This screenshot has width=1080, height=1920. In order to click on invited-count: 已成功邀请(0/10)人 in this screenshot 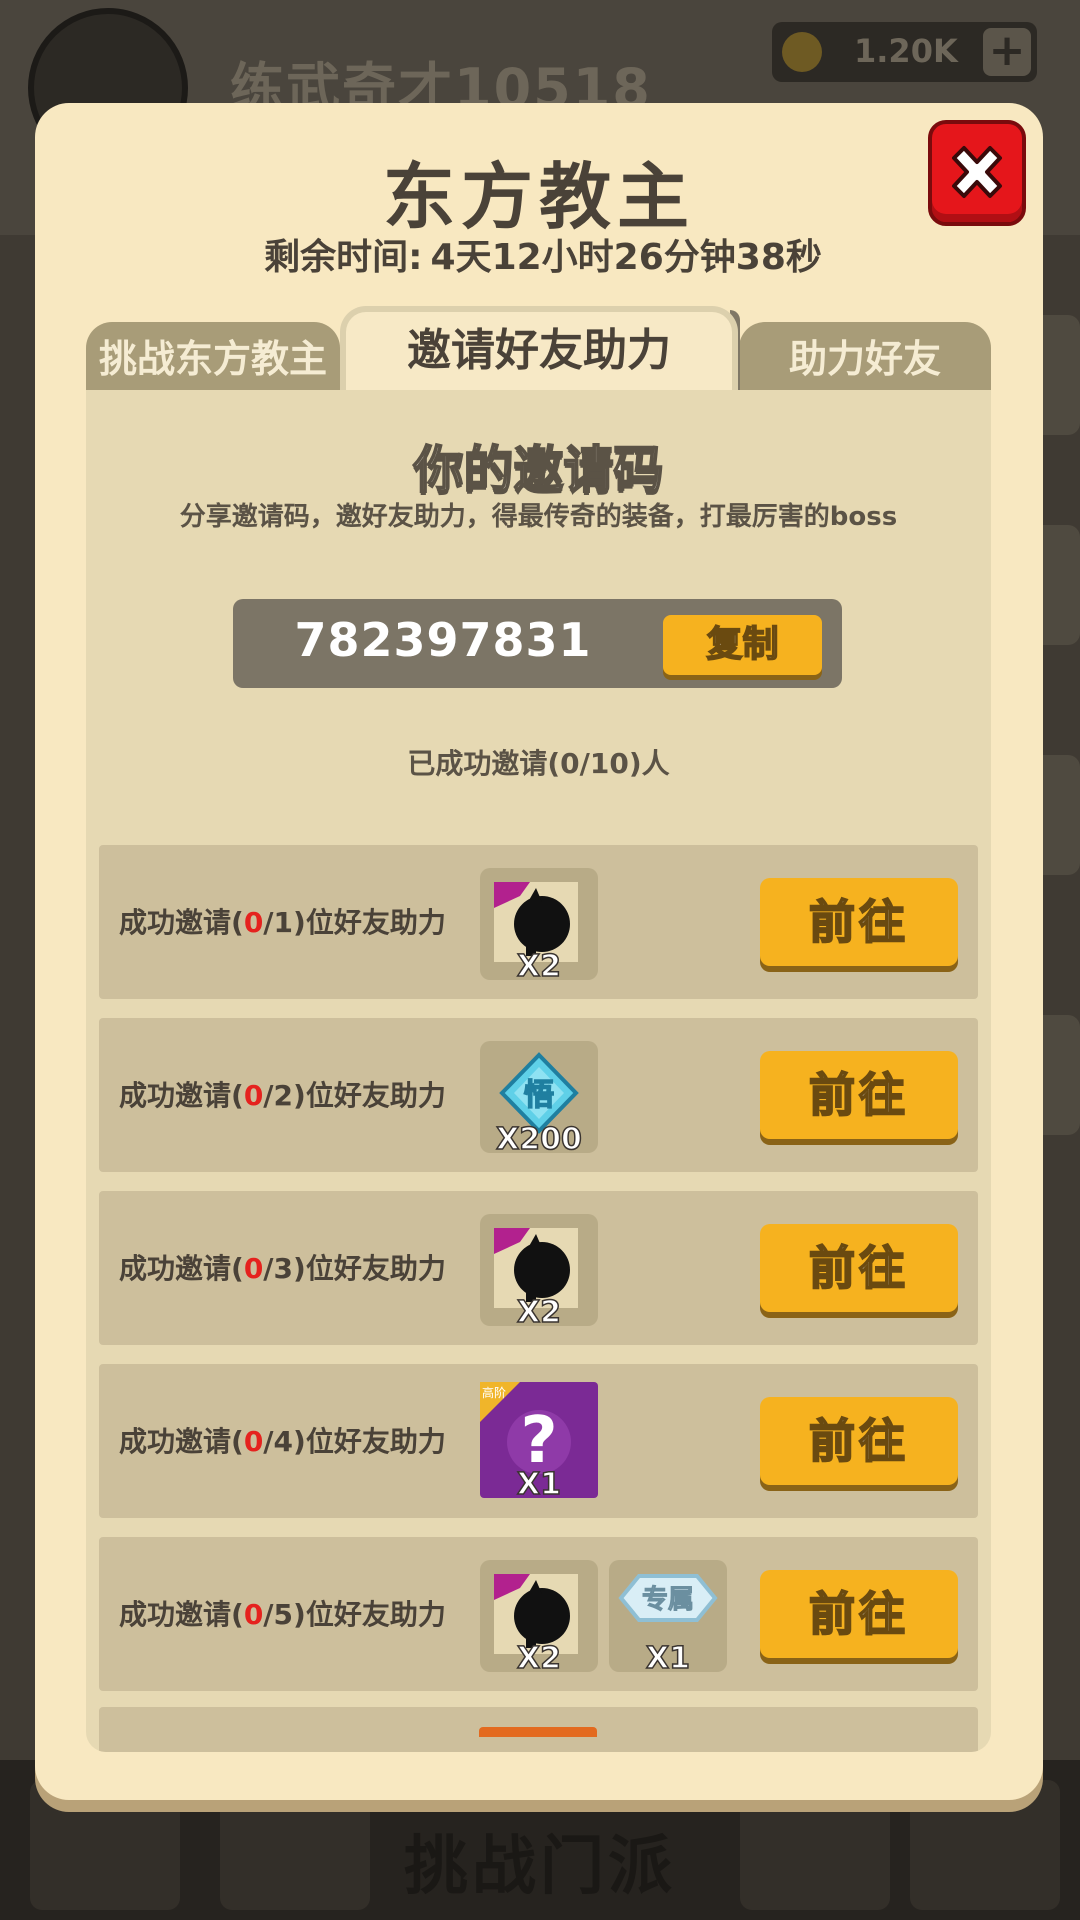, I will do `click(538, 763)`.